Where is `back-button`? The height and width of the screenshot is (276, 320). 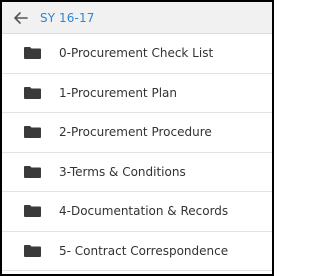 back-button is located at coordinates (21, 18).